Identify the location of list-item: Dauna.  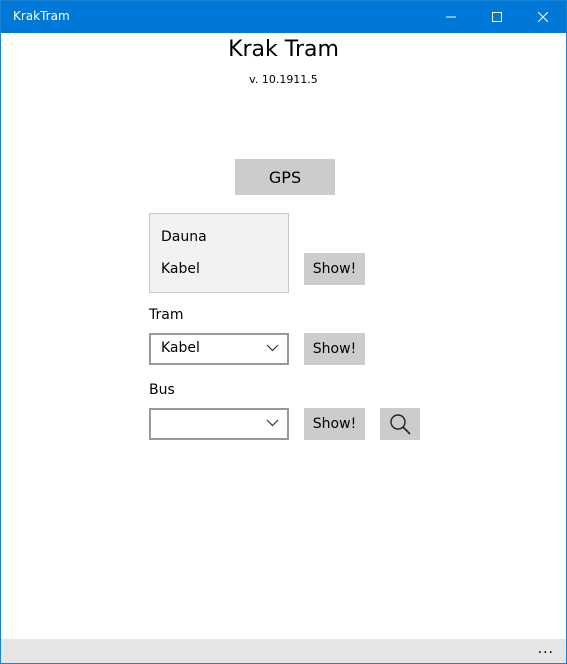
(184, 237).